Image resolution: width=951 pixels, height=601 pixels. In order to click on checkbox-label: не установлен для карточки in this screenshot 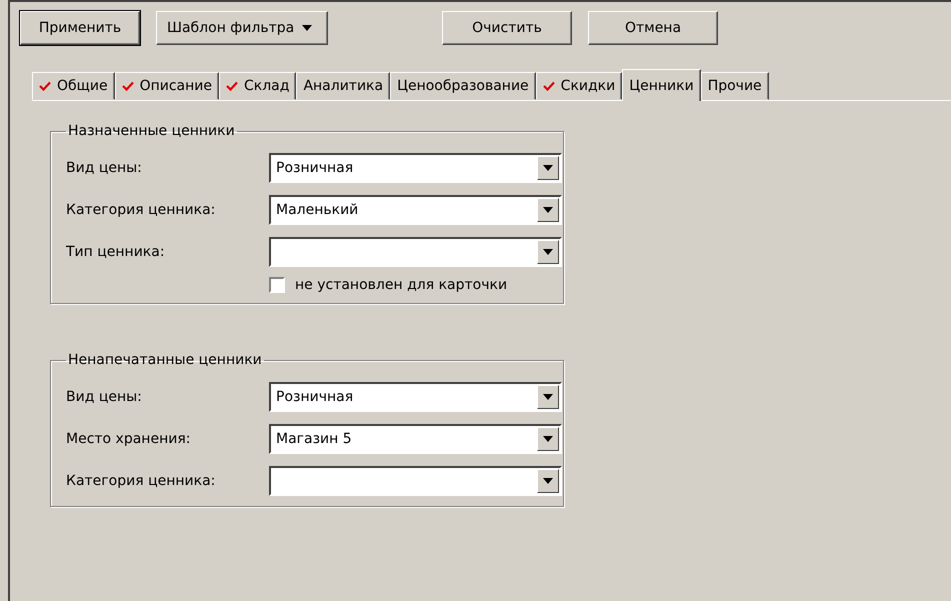, I will do `click(401, 285)`.